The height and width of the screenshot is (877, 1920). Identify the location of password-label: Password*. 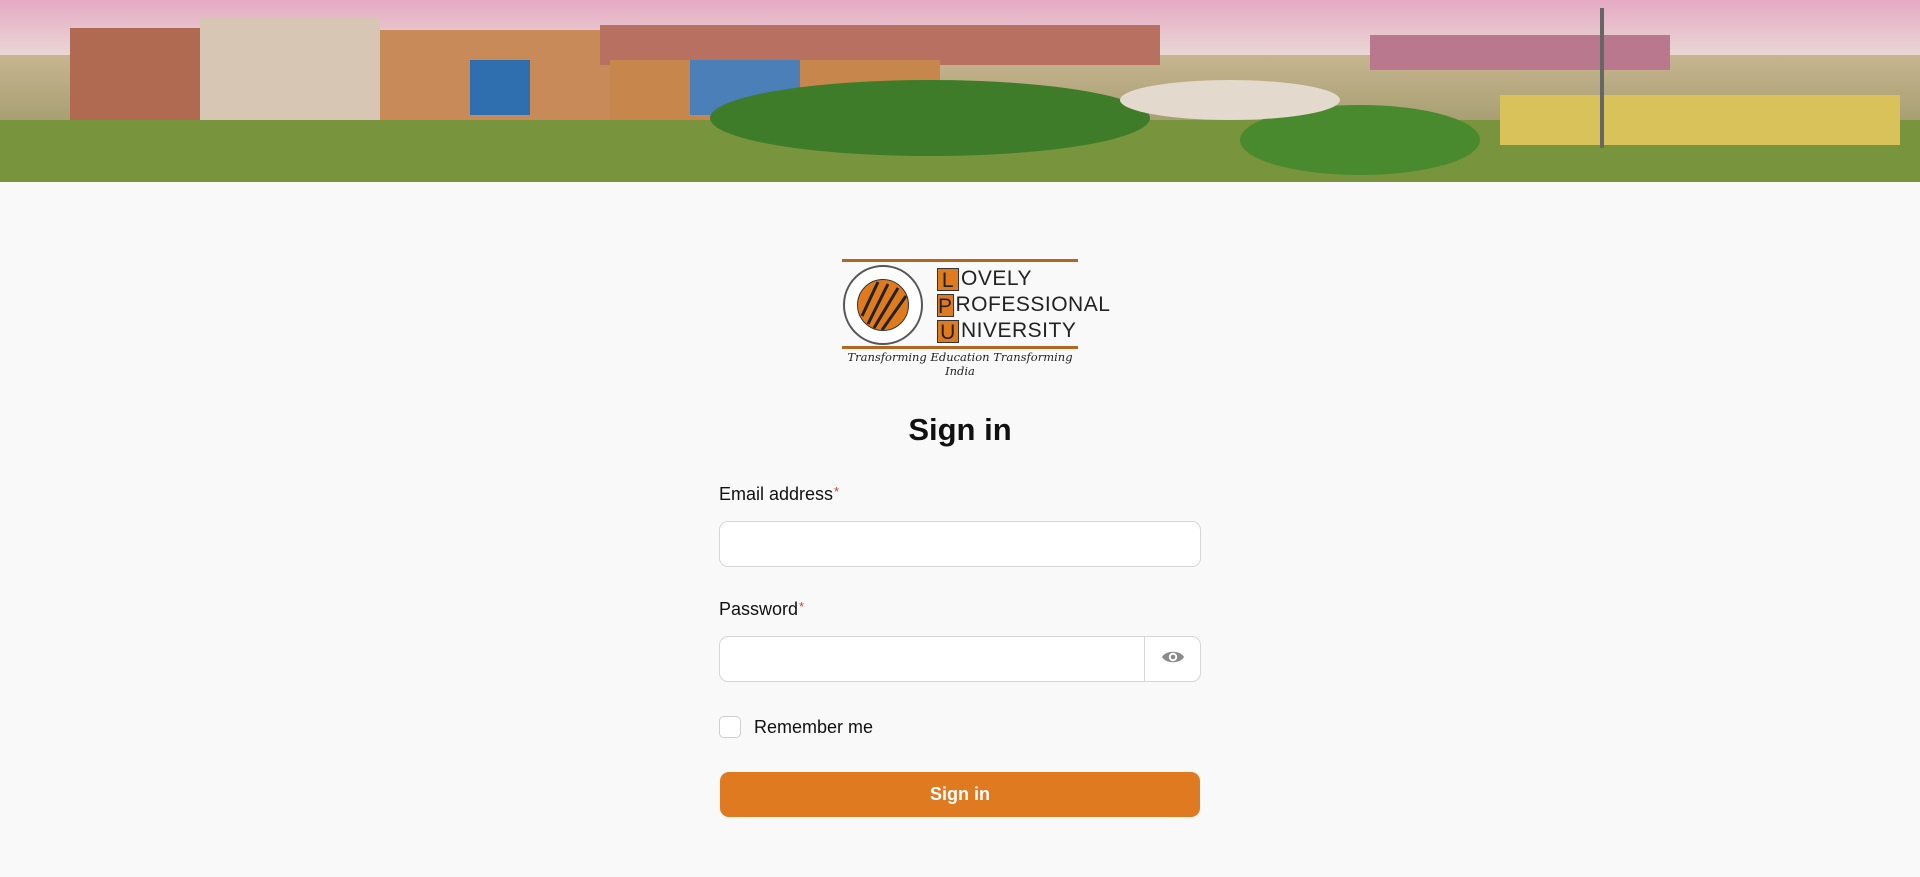
(762, 609).